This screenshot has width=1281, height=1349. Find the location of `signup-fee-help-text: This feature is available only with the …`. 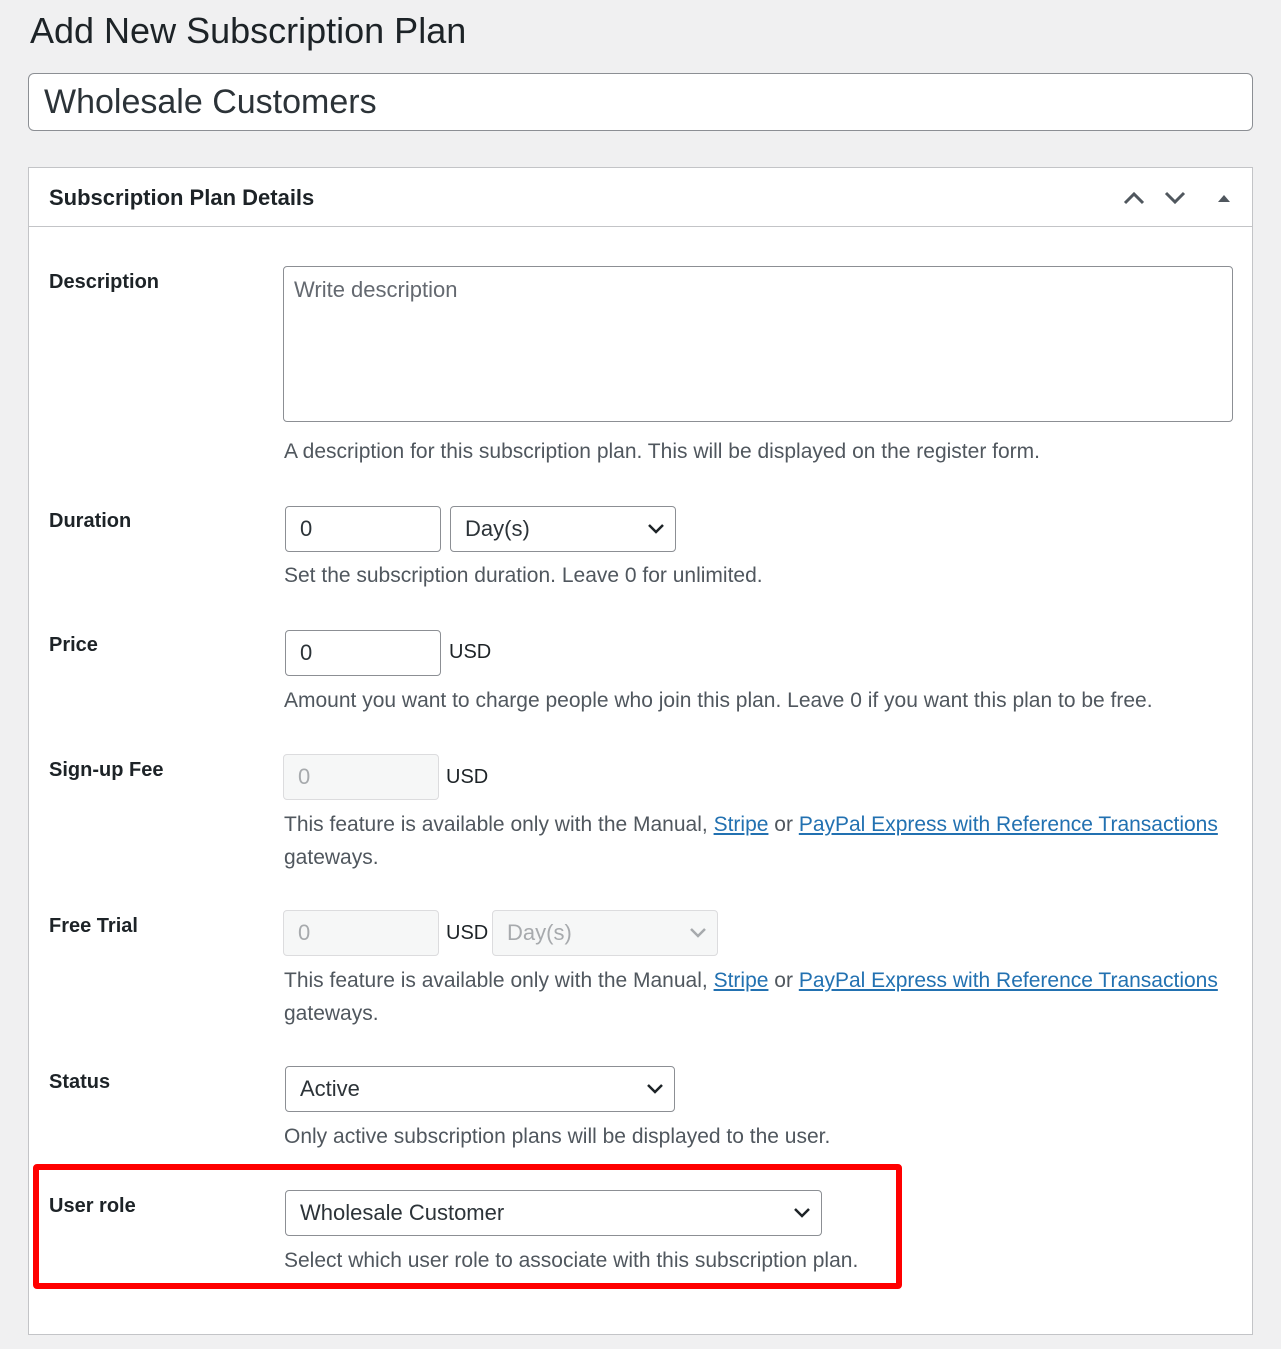

signup-fee-help-text: This feature is available only with the … is located at coordinates (496, 824).